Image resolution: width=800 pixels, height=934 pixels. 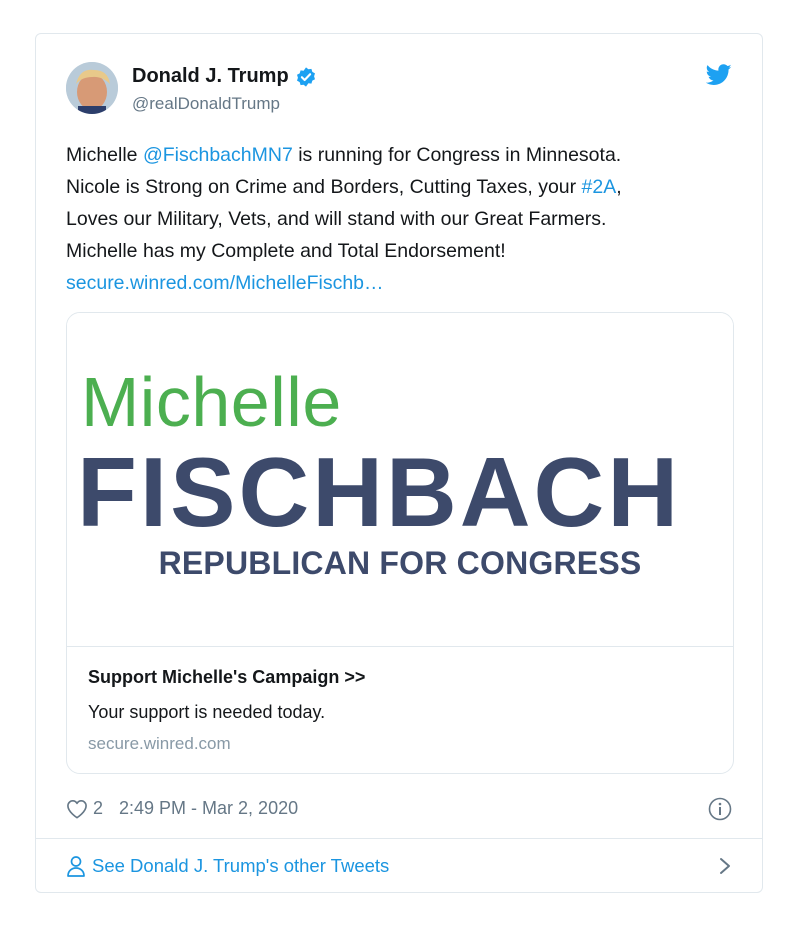 I want to click on tweet-meta: 2 2:49 PM - Mar 2, 2020, so click(x=182, y=808).